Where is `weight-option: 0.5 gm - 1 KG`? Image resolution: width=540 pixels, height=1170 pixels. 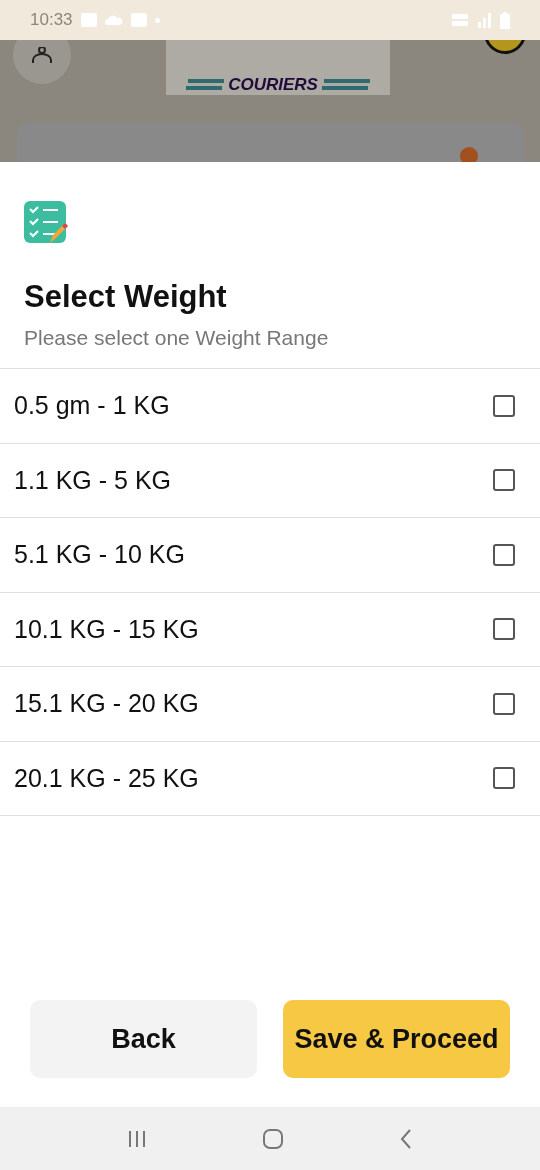 weight-option: 0.5 gm - 1 KG is located at coordinates (270, 406).